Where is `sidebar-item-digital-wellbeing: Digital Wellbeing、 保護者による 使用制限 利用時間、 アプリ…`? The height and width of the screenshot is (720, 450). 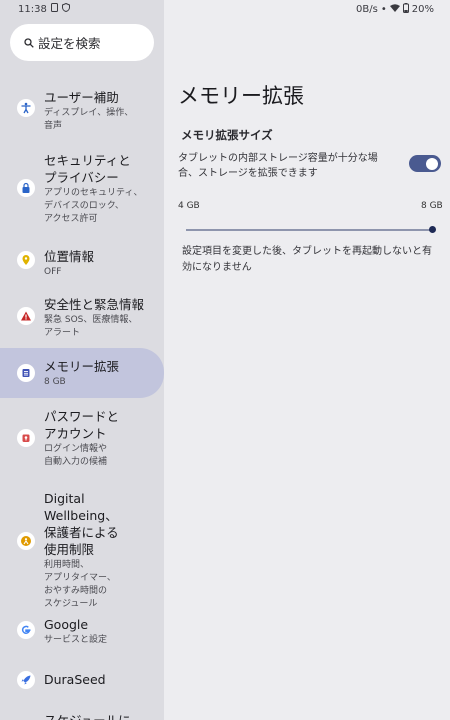
sidebar-item-digital-wellbeing: Digital Wellbeing、 保護者による 使用制限 利用時間、 アプリ… is located at coordinates (82, 550).